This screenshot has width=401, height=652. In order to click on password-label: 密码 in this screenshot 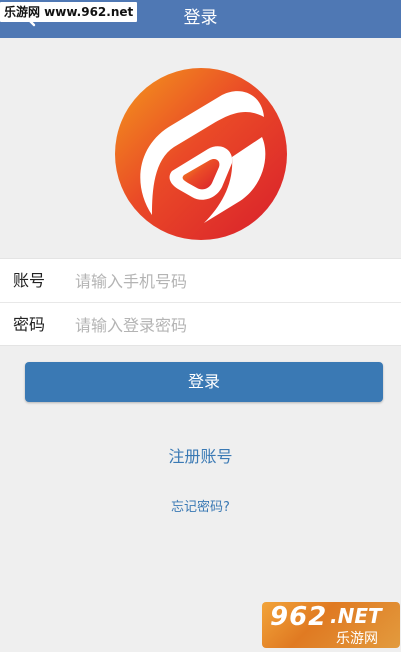, I will do `click(29, 324)`.